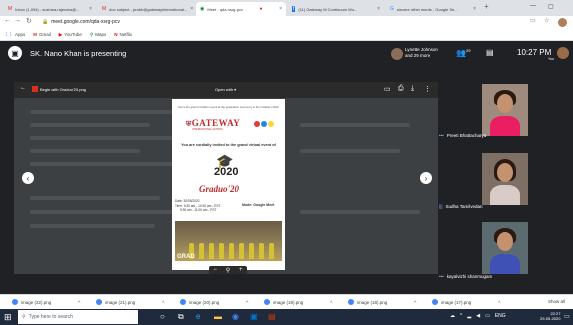  I want to click on tab-facebook: f (11) Gateway M Continuum Wo... ×, so click(336, 9).